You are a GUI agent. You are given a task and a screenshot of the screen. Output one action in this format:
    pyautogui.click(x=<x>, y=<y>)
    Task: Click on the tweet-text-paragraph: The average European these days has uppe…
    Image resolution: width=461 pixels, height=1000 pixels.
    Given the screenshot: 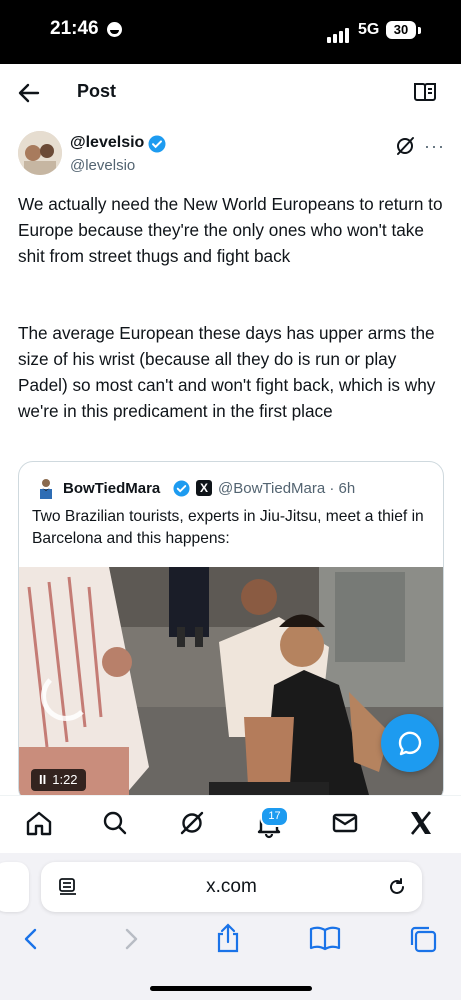 What is the action you would take?
    pyautogui.click(x=227, y=372)
    